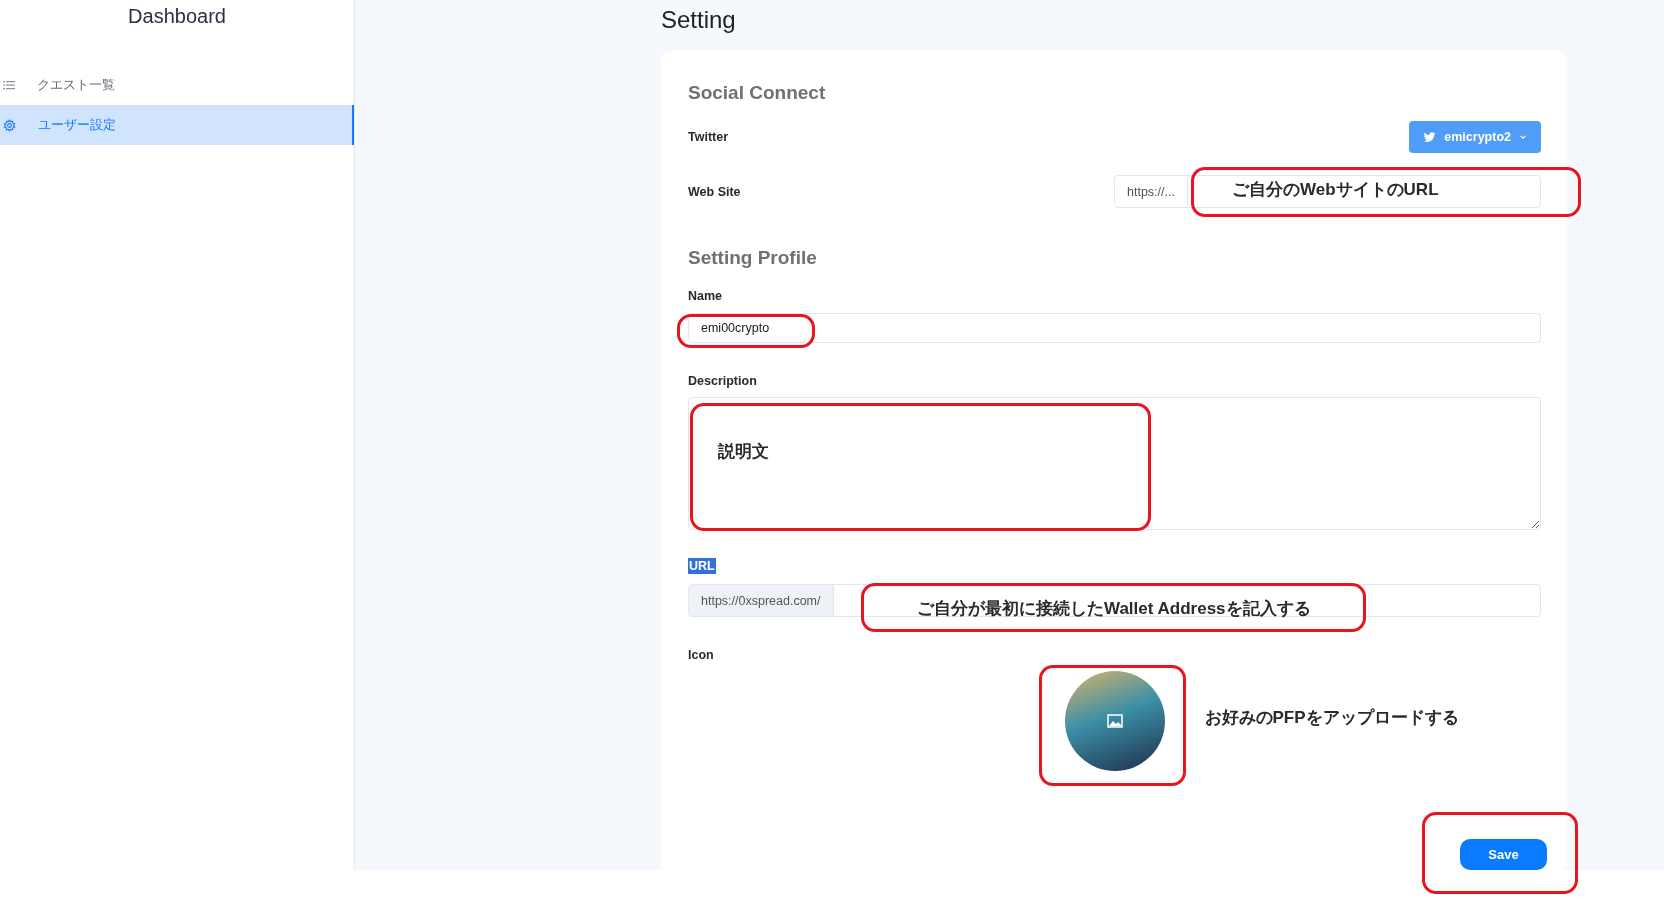  What do you see at coordinates (1114, 463) in the screenshot?
I see `description-field` at bounding box center [1114, 463].